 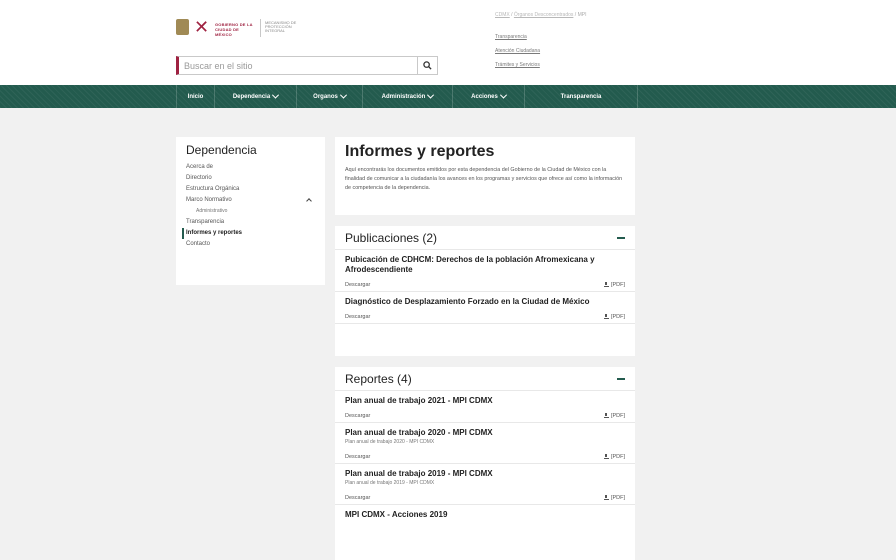 What do you see at coordinates (390, 483) in the screenshot?
I see `document-description: Plan anual de trabajo 2019 - MPI CDMX` at bounding box center [390, 483].